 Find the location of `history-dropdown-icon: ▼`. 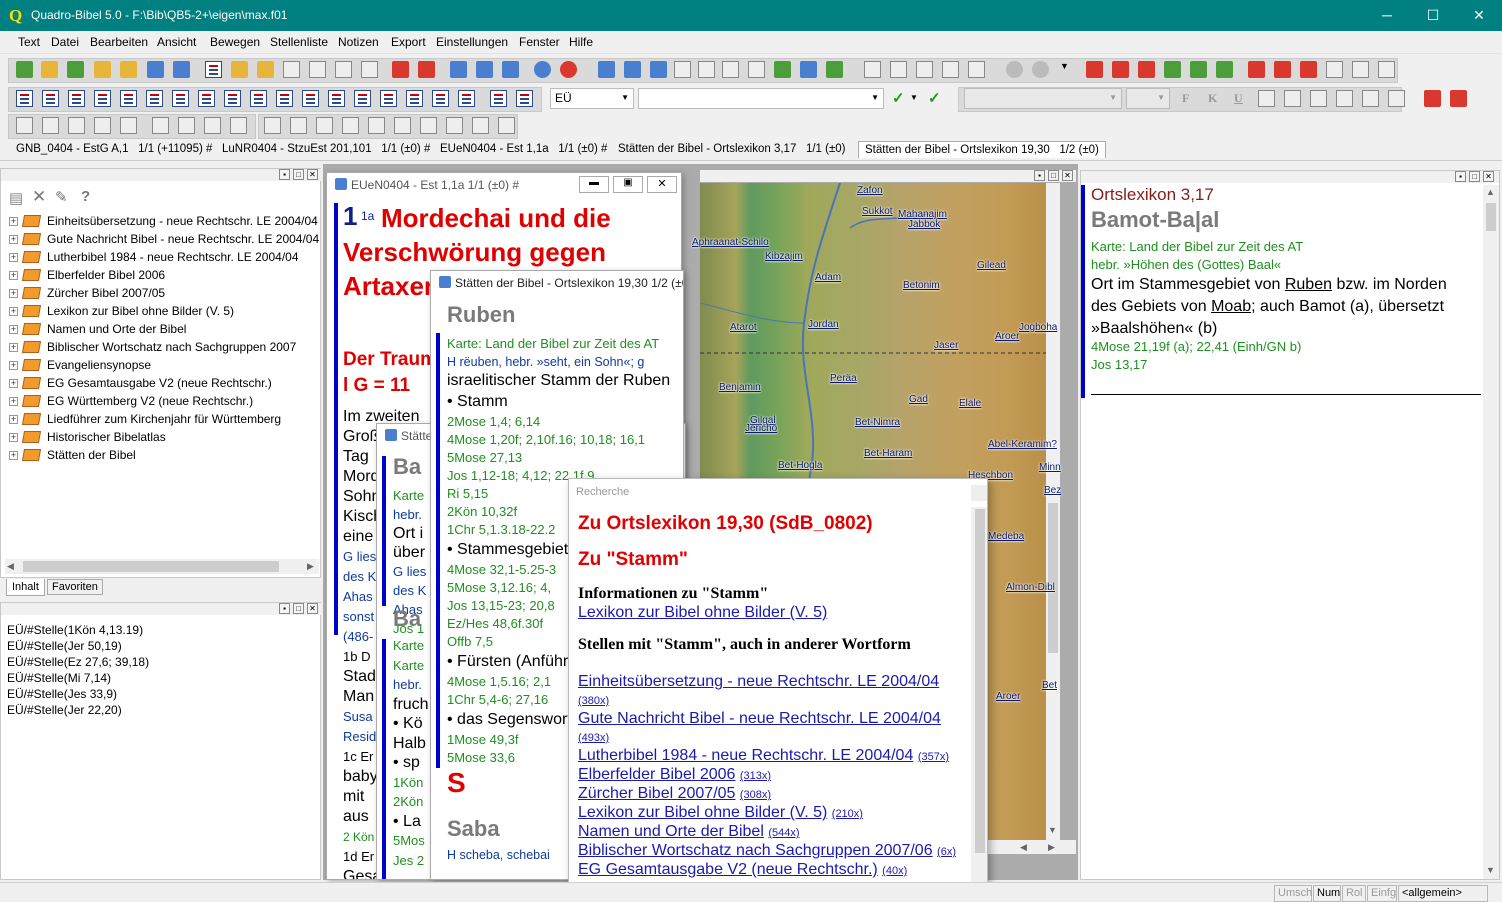

history-dropdown-icon: ▼ is located at coordinates (1068, 69).